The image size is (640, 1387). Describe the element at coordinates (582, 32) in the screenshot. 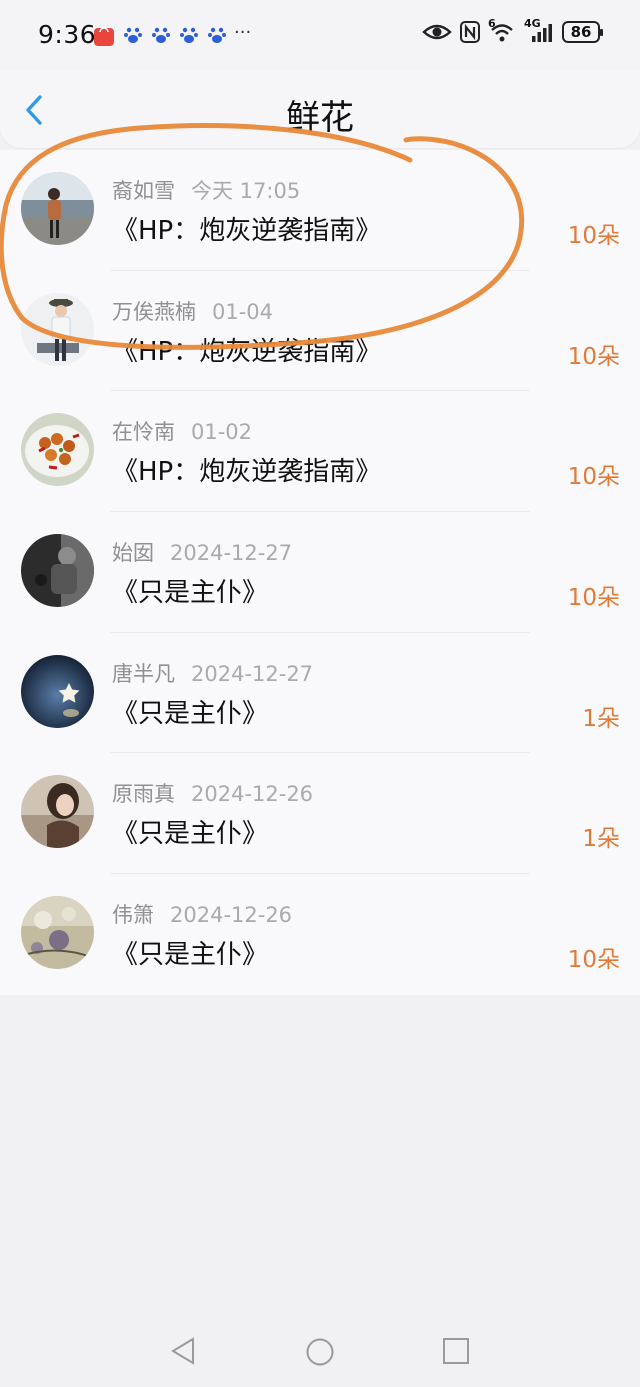

I see `battery-indicator: 86` at that location.